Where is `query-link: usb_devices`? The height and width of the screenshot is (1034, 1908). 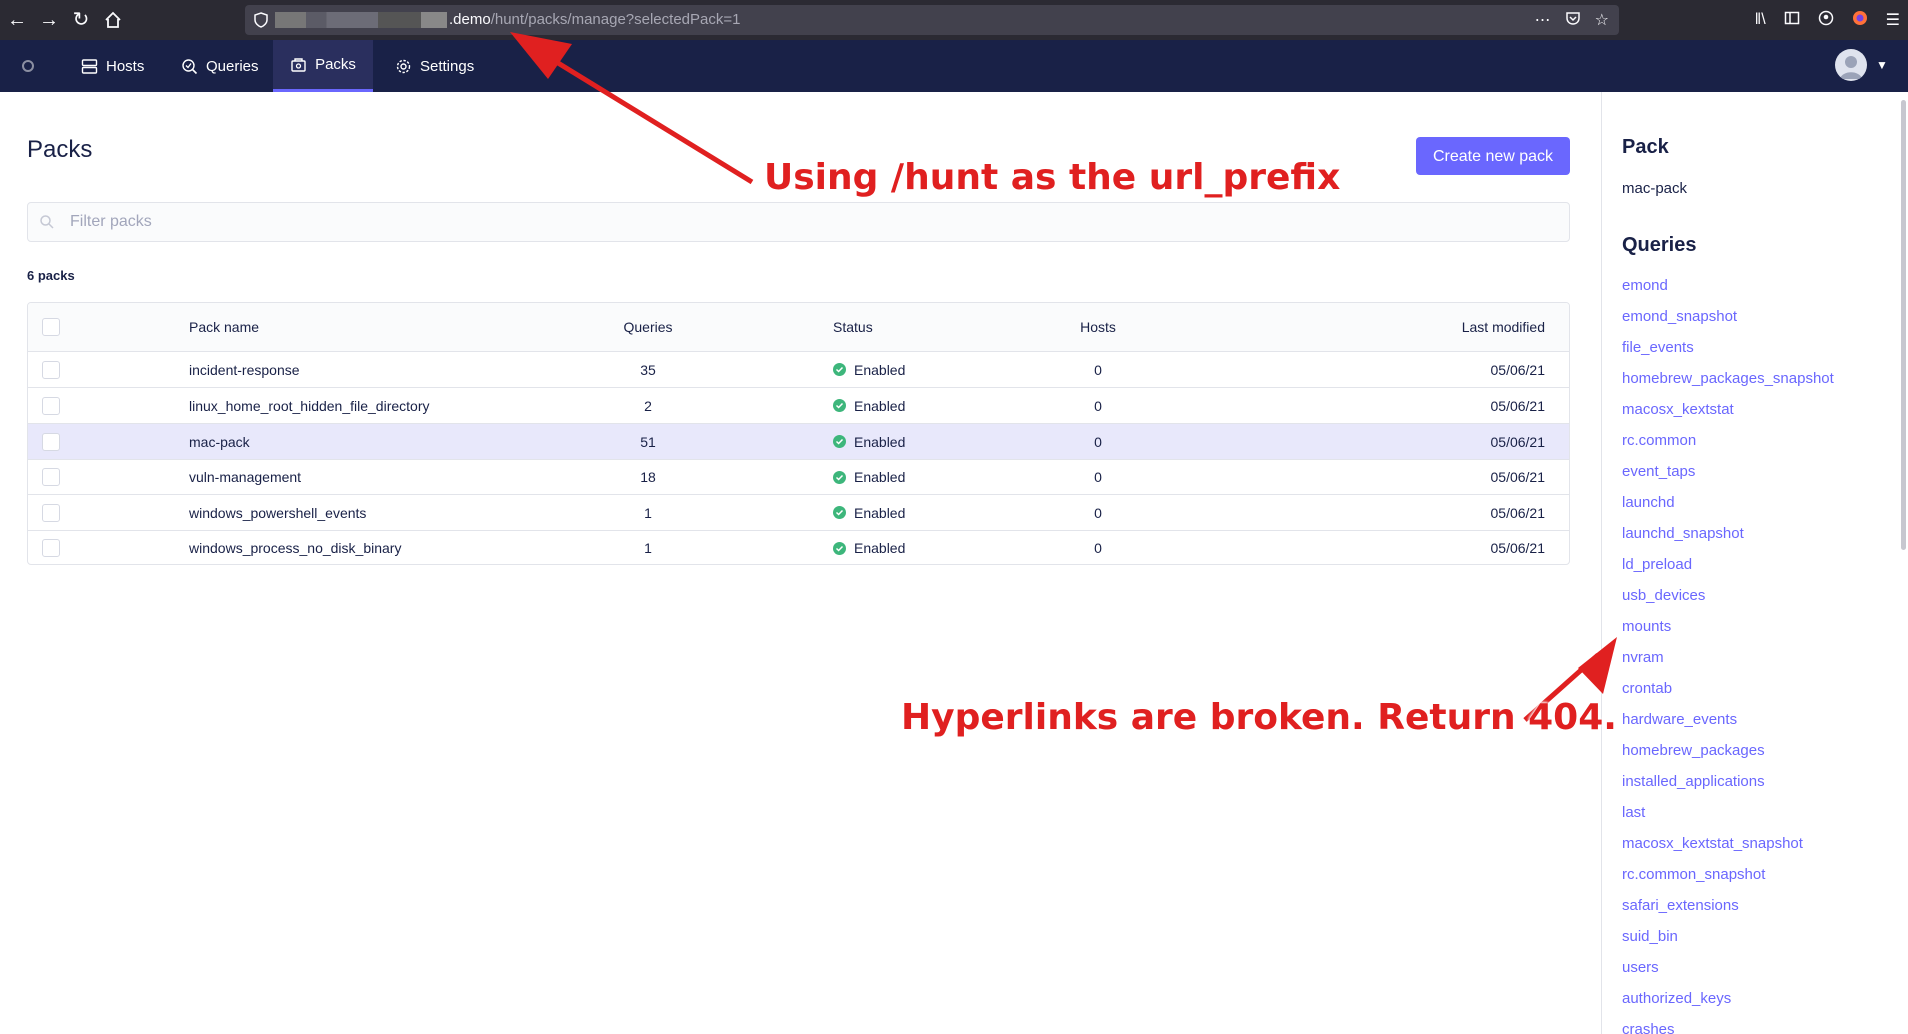
query-link: usb_devices is located at coordinates (1728, 602).